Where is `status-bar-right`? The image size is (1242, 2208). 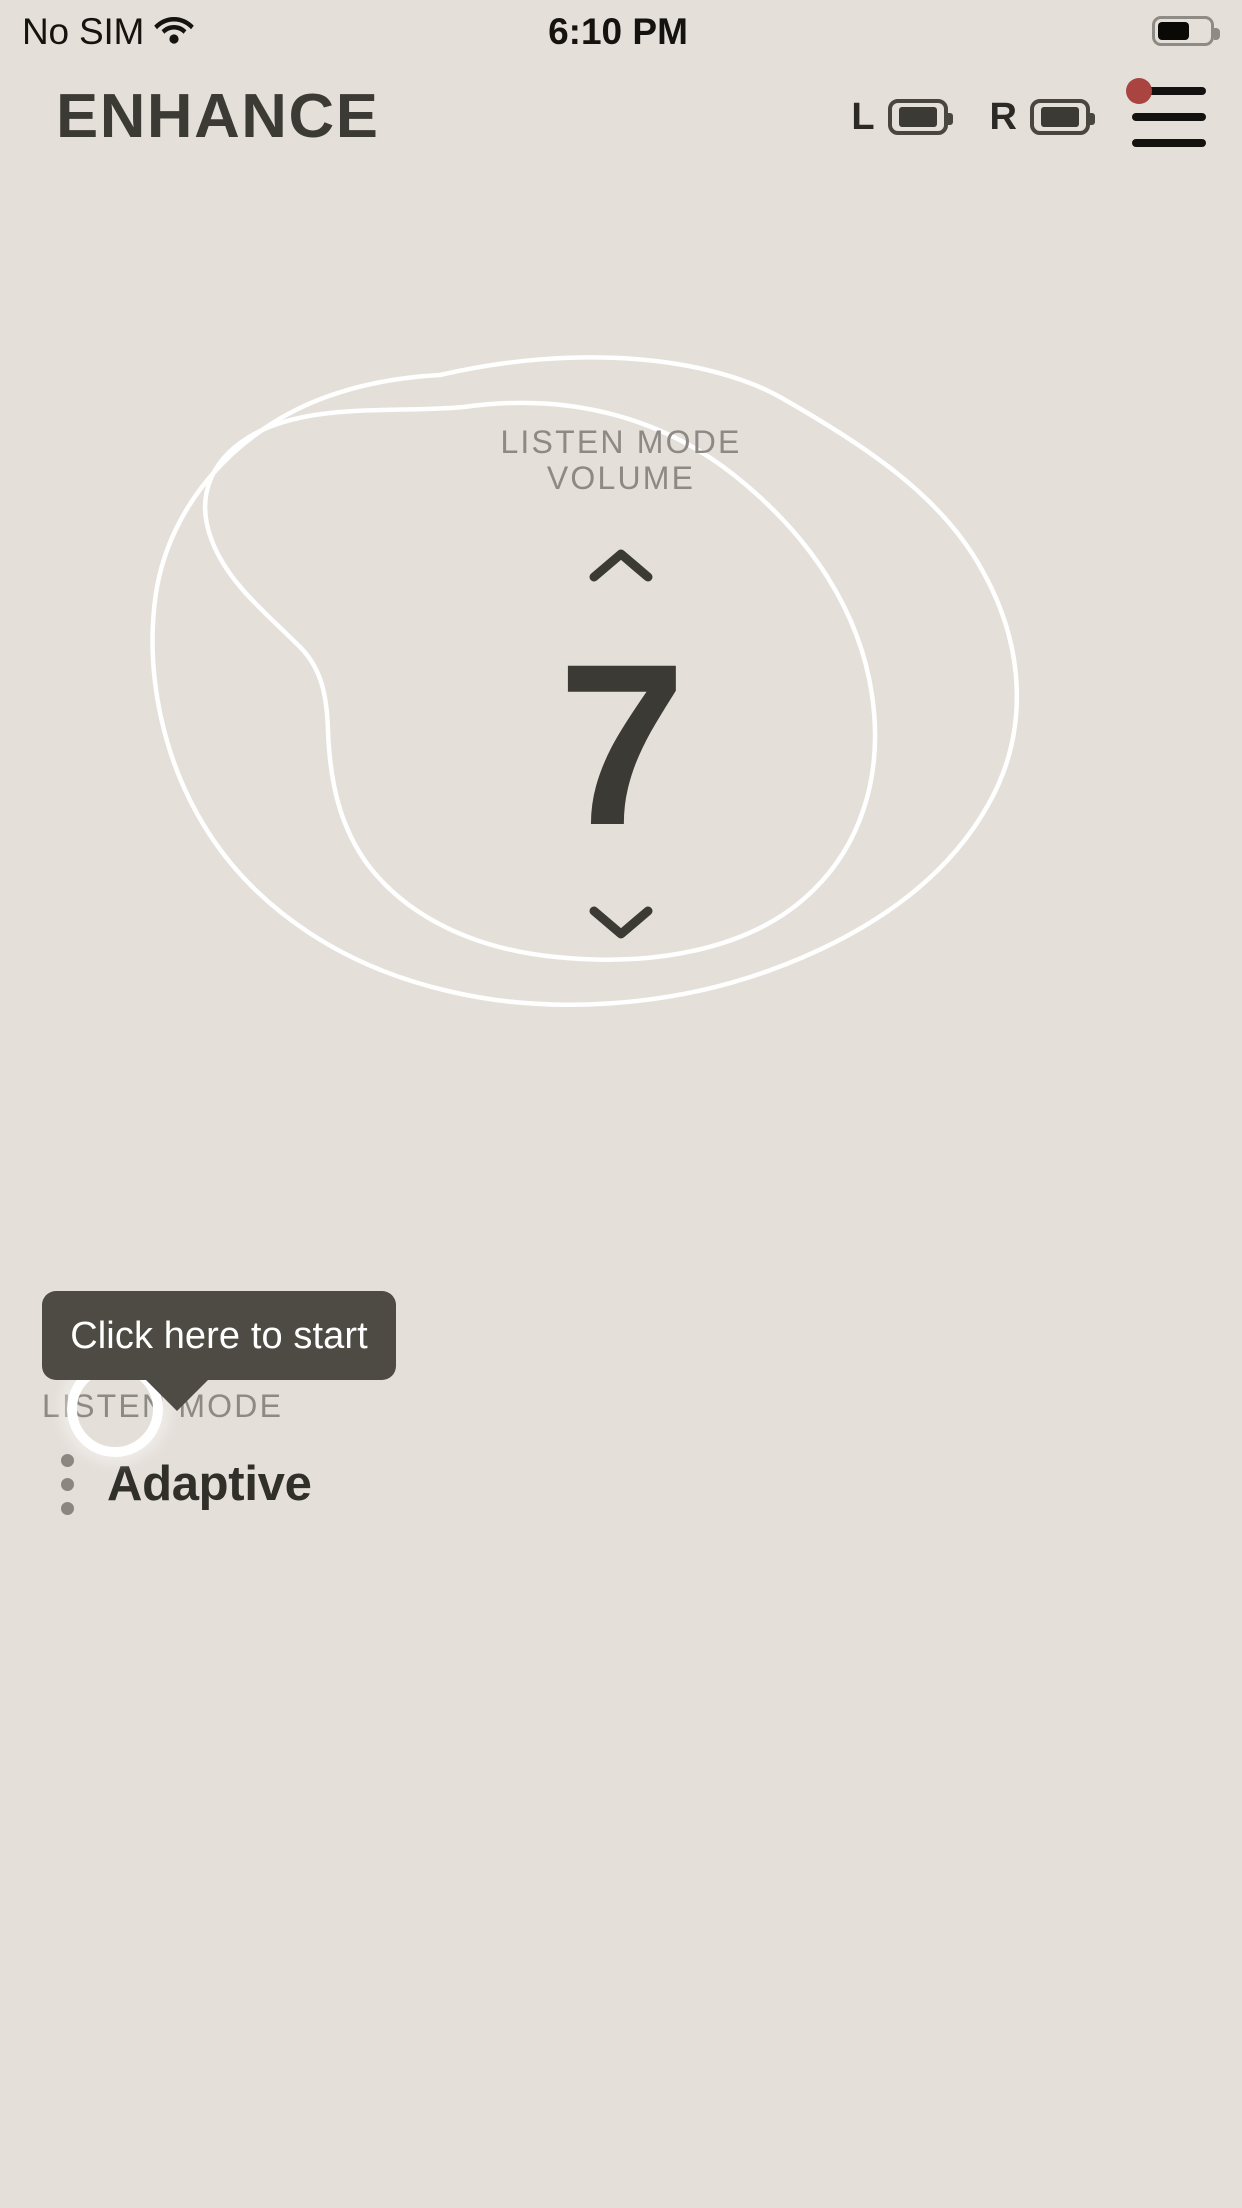 status-bar-right is located at coordinates (1037, 31).